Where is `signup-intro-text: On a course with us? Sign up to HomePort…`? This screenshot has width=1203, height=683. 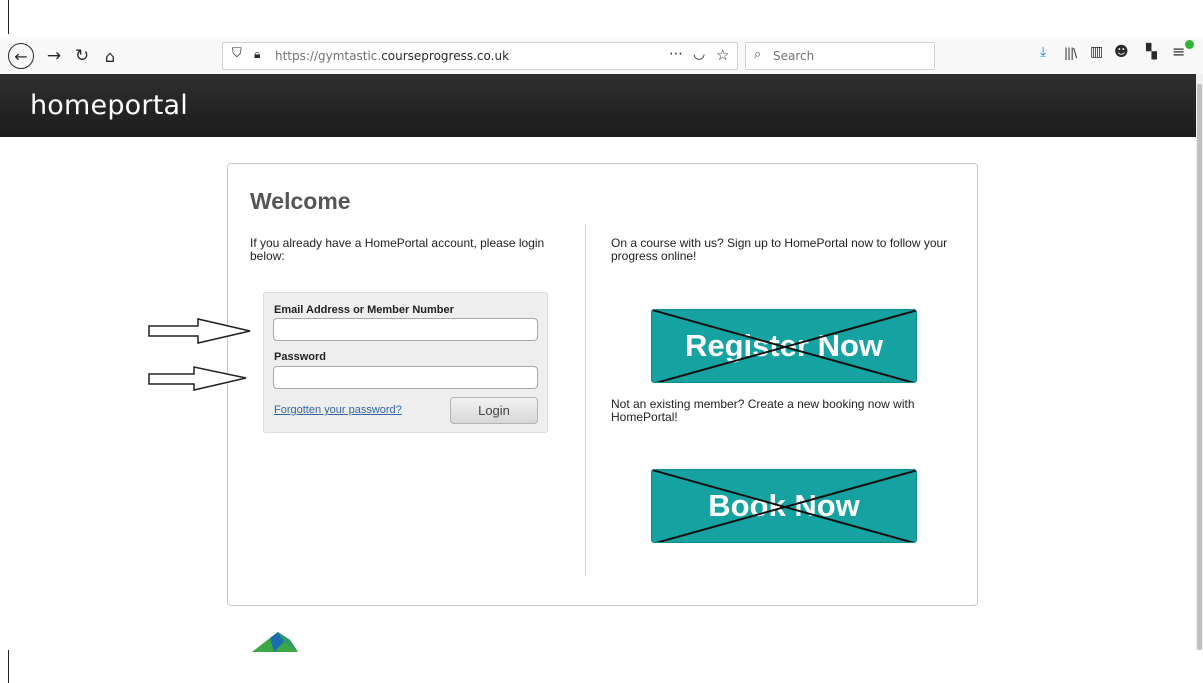 signup-intro-text: On a course with us? Sign up to HomePort… is located at coordinates (779, 249).